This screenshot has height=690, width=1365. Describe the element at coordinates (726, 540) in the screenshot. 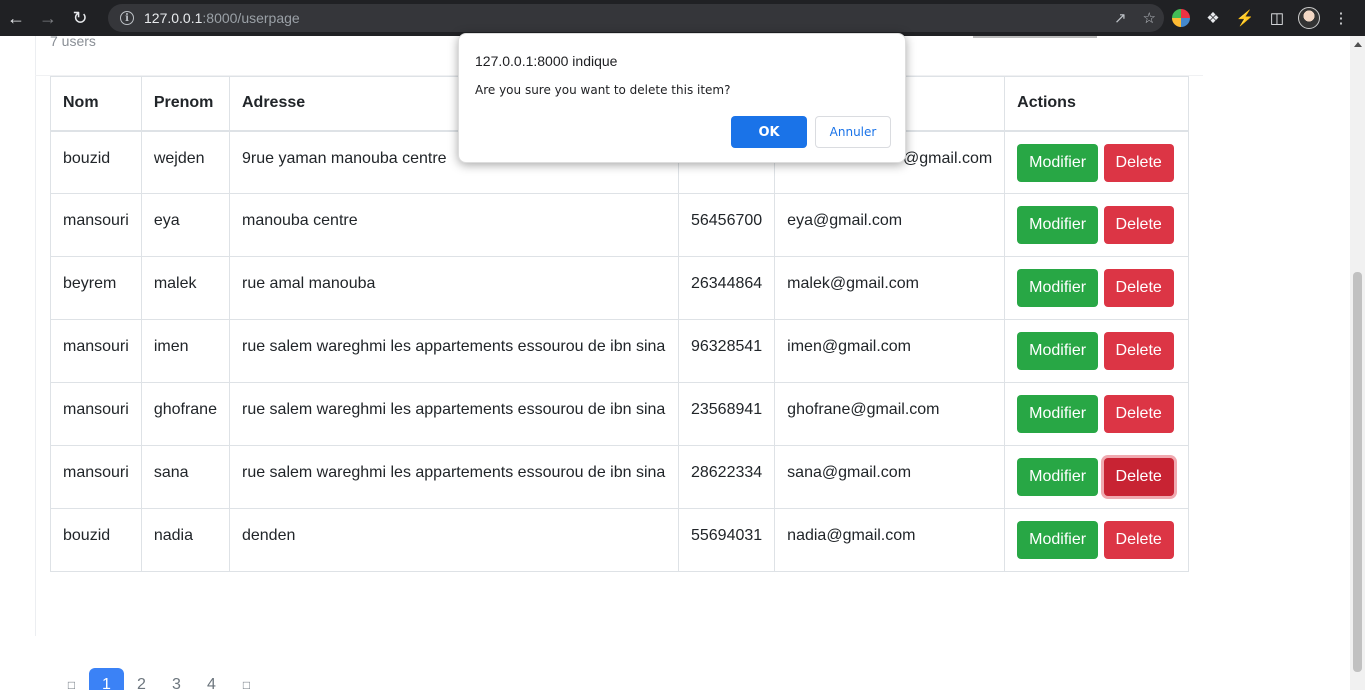

I see `cell-tel: 55694031` at that location.